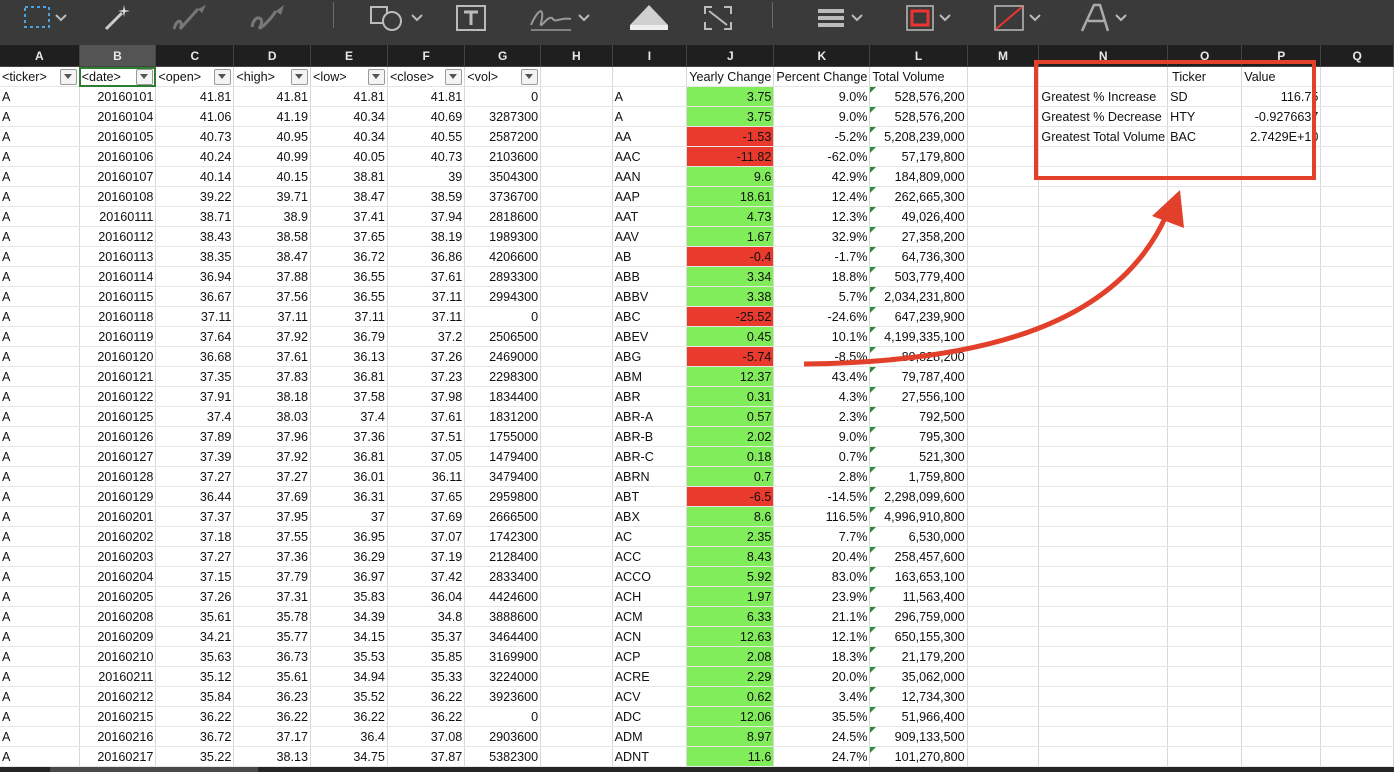 The height and width of the screenshot is (772, 1394). Describe the element at coordinates (154, 769) in the screenshot. I see `sheet-tab` at that location.